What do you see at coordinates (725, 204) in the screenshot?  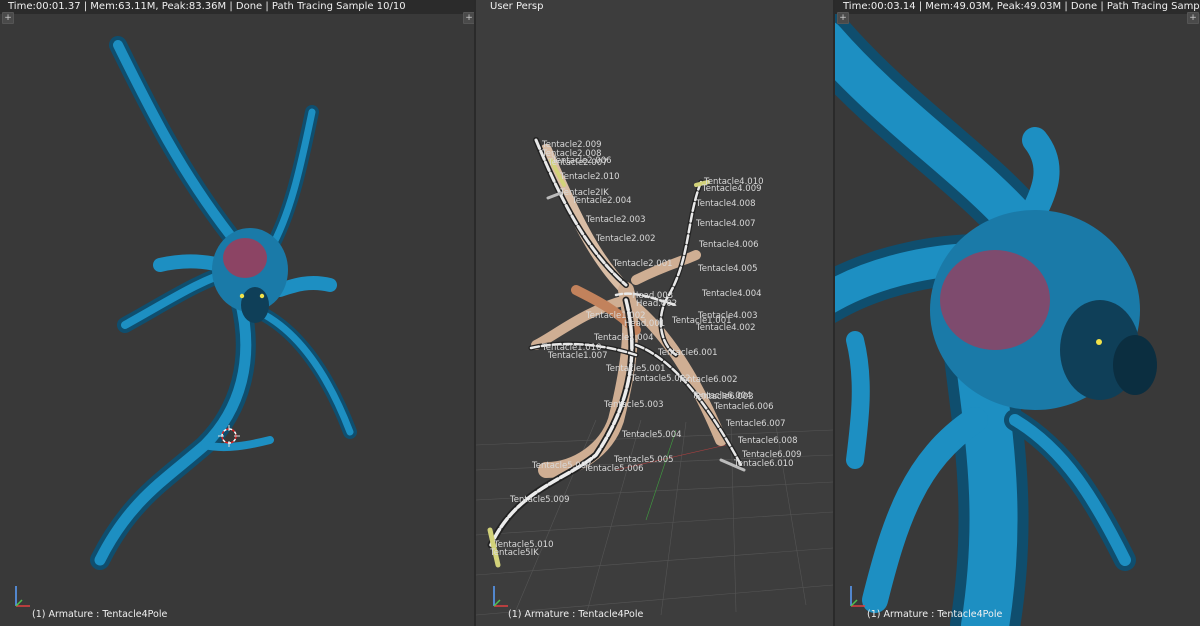 I see `bone-label: Tentacle4.008` at bounding box center [725, 204].